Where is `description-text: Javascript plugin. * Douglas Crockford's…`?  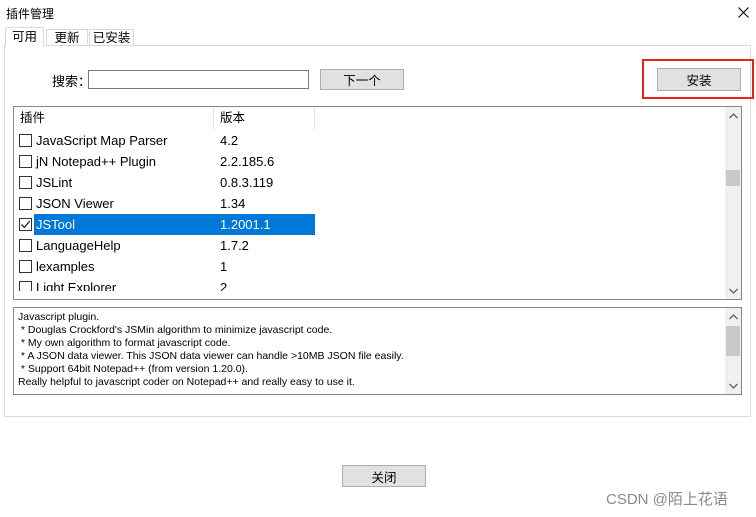
description-text: Javascript plugin. * Douglas Crockford's… is located at coordinates (368, 350).